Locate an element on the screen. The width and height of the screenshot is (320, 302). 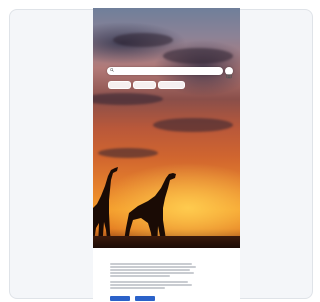
giraffe-silhouettes is located at coordinates (134, 207).